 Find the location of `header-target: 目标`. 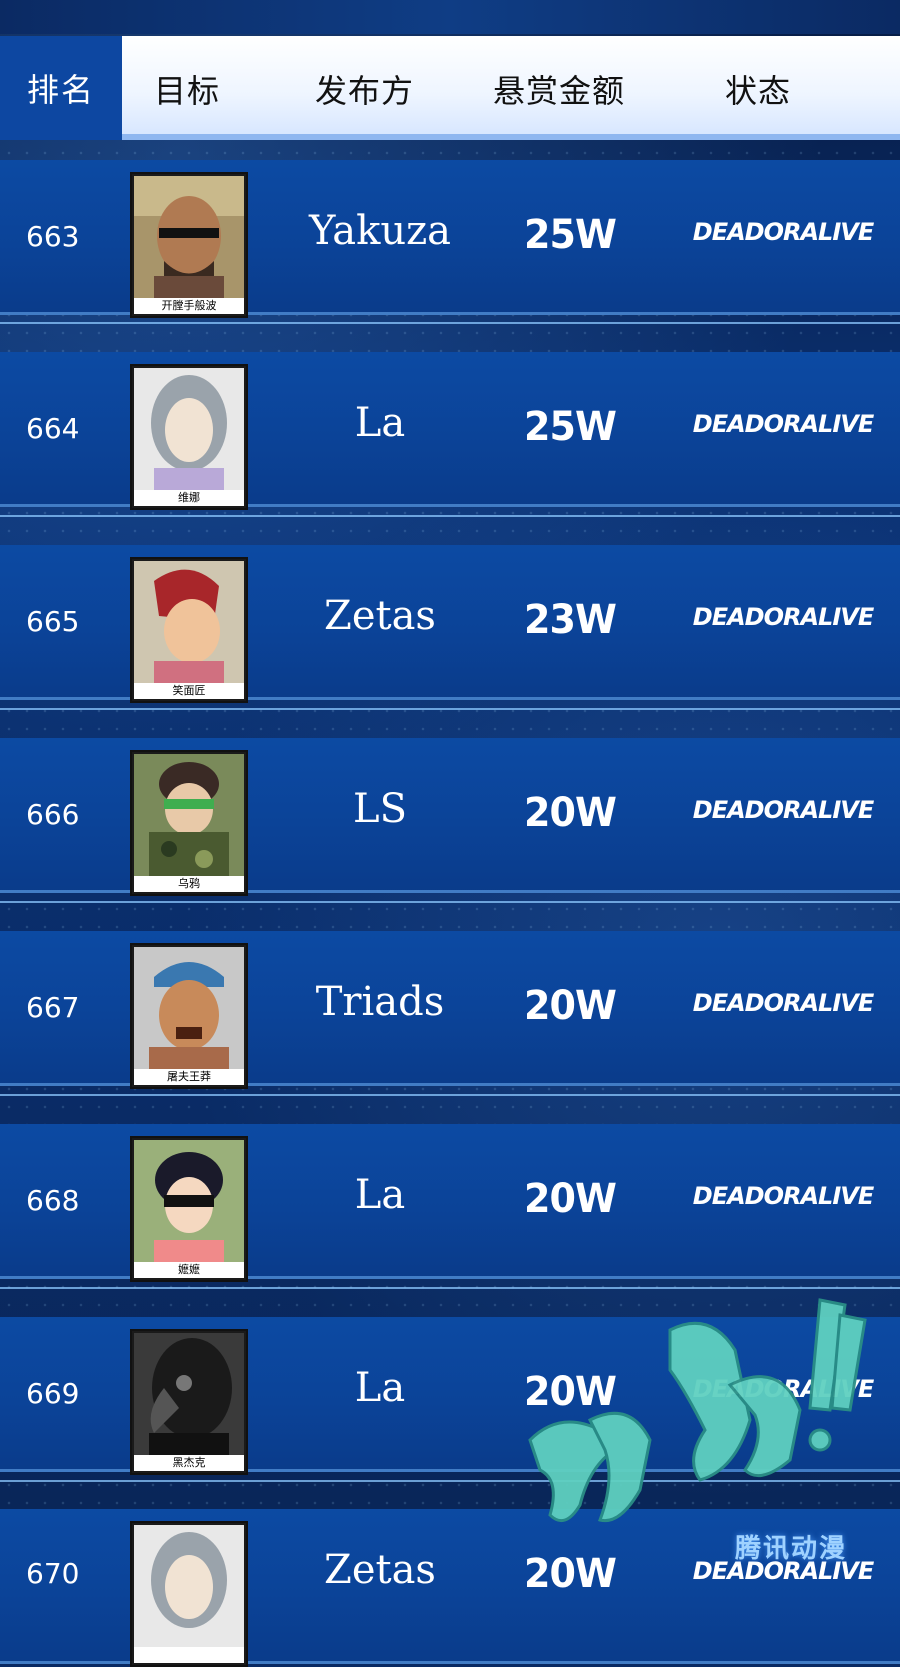

header-target: 目标 is located at coordinates (187, 91).